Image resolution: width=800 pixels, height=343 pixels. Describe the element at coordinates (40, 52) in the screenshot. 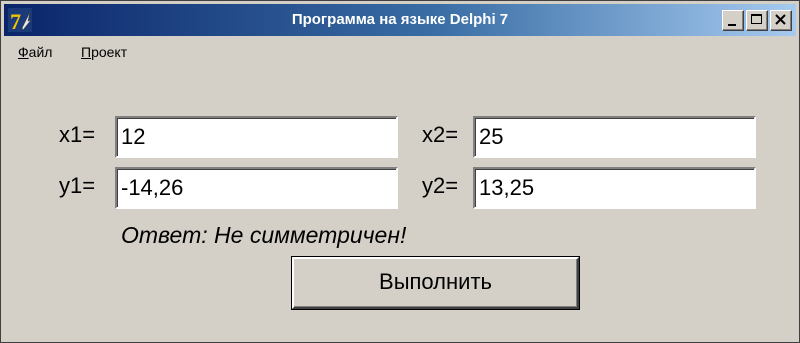

I see `menu-file-label: айл` at that location.